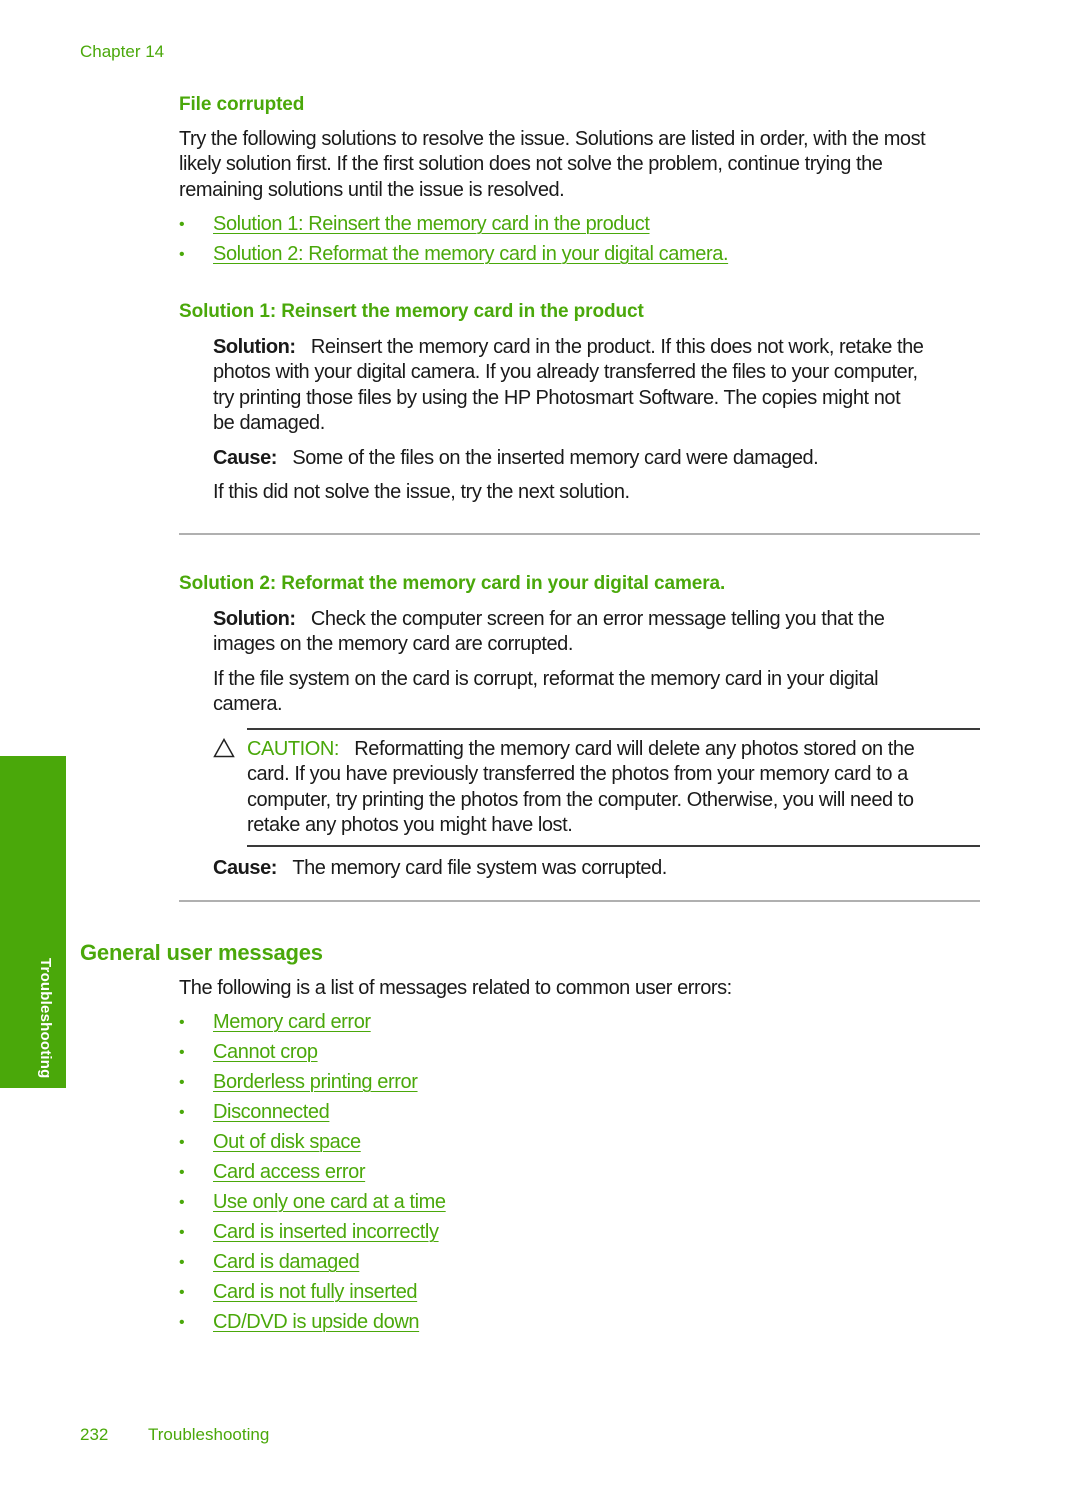 The width and height of the screenshot is (1080, 1495). I want to click on message-list-item: • Card is not fully inserted, so click(298, 1293).